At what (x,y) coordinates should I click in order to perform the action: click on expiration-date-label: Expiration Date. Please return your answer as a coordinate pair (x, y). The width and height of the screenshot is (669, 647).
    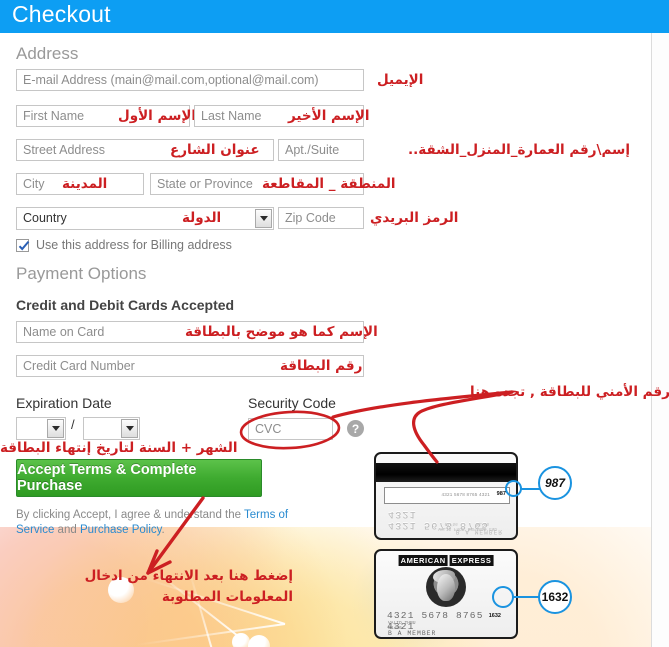
    Looking at the image, I should click on (64, 403).